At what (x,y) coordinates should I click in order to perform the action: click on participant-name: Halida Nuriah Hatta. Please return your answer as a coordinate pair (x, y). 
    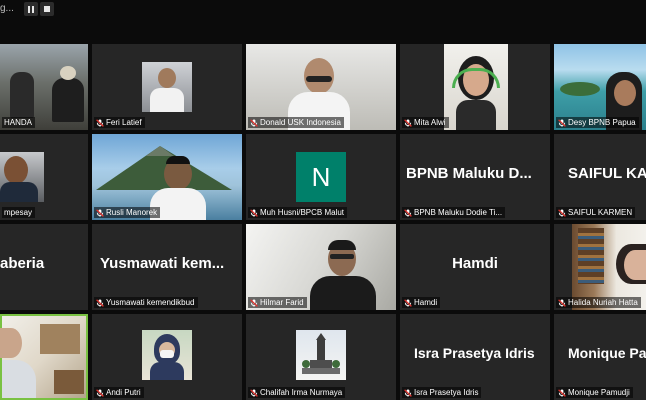
    Looking at the image, I should click on (598, 302).